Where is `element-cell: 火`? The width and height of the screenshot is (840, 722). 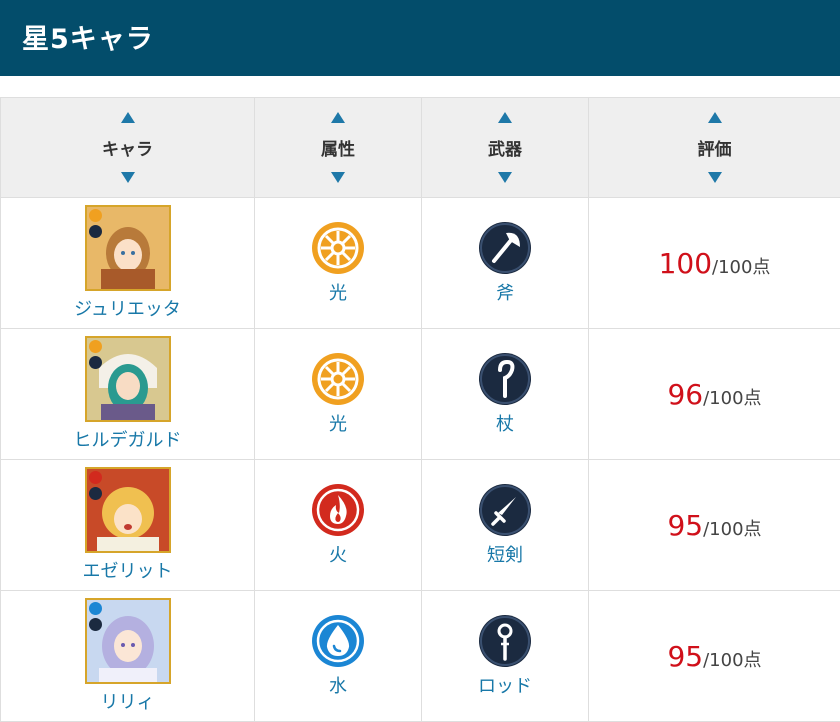
element-cell: 火 is located at coordinates (338, 525).